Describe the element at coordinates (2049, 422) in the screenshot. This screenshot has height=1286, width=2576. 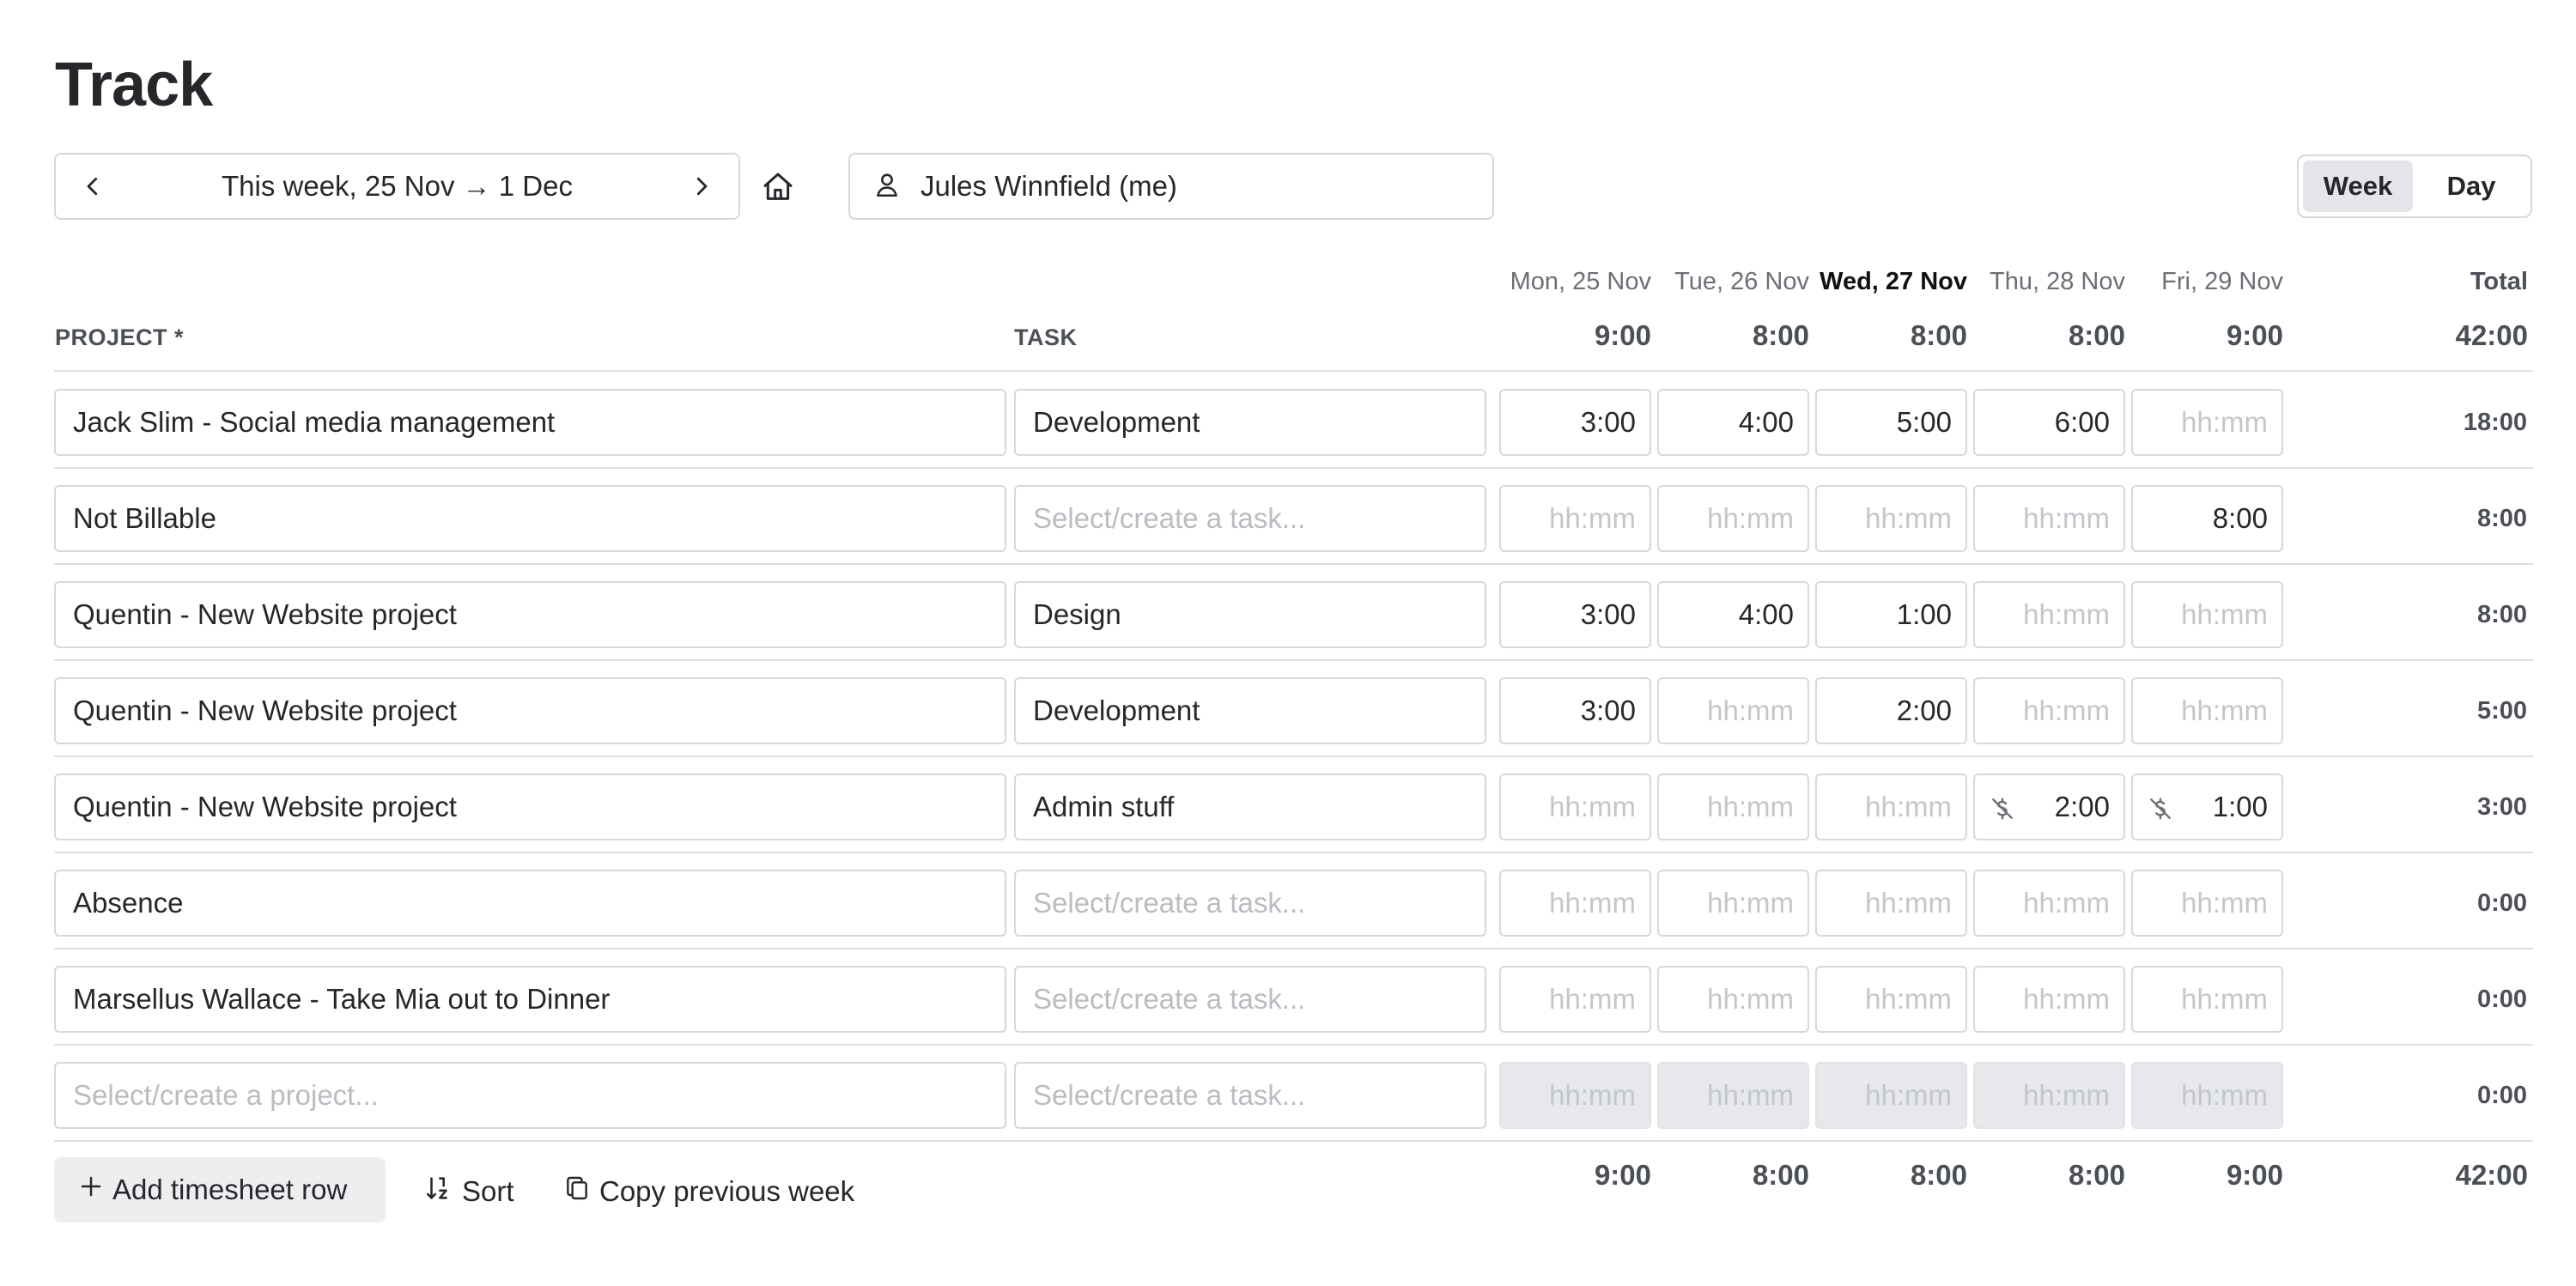
I see `time-input: 6:00` at that location.